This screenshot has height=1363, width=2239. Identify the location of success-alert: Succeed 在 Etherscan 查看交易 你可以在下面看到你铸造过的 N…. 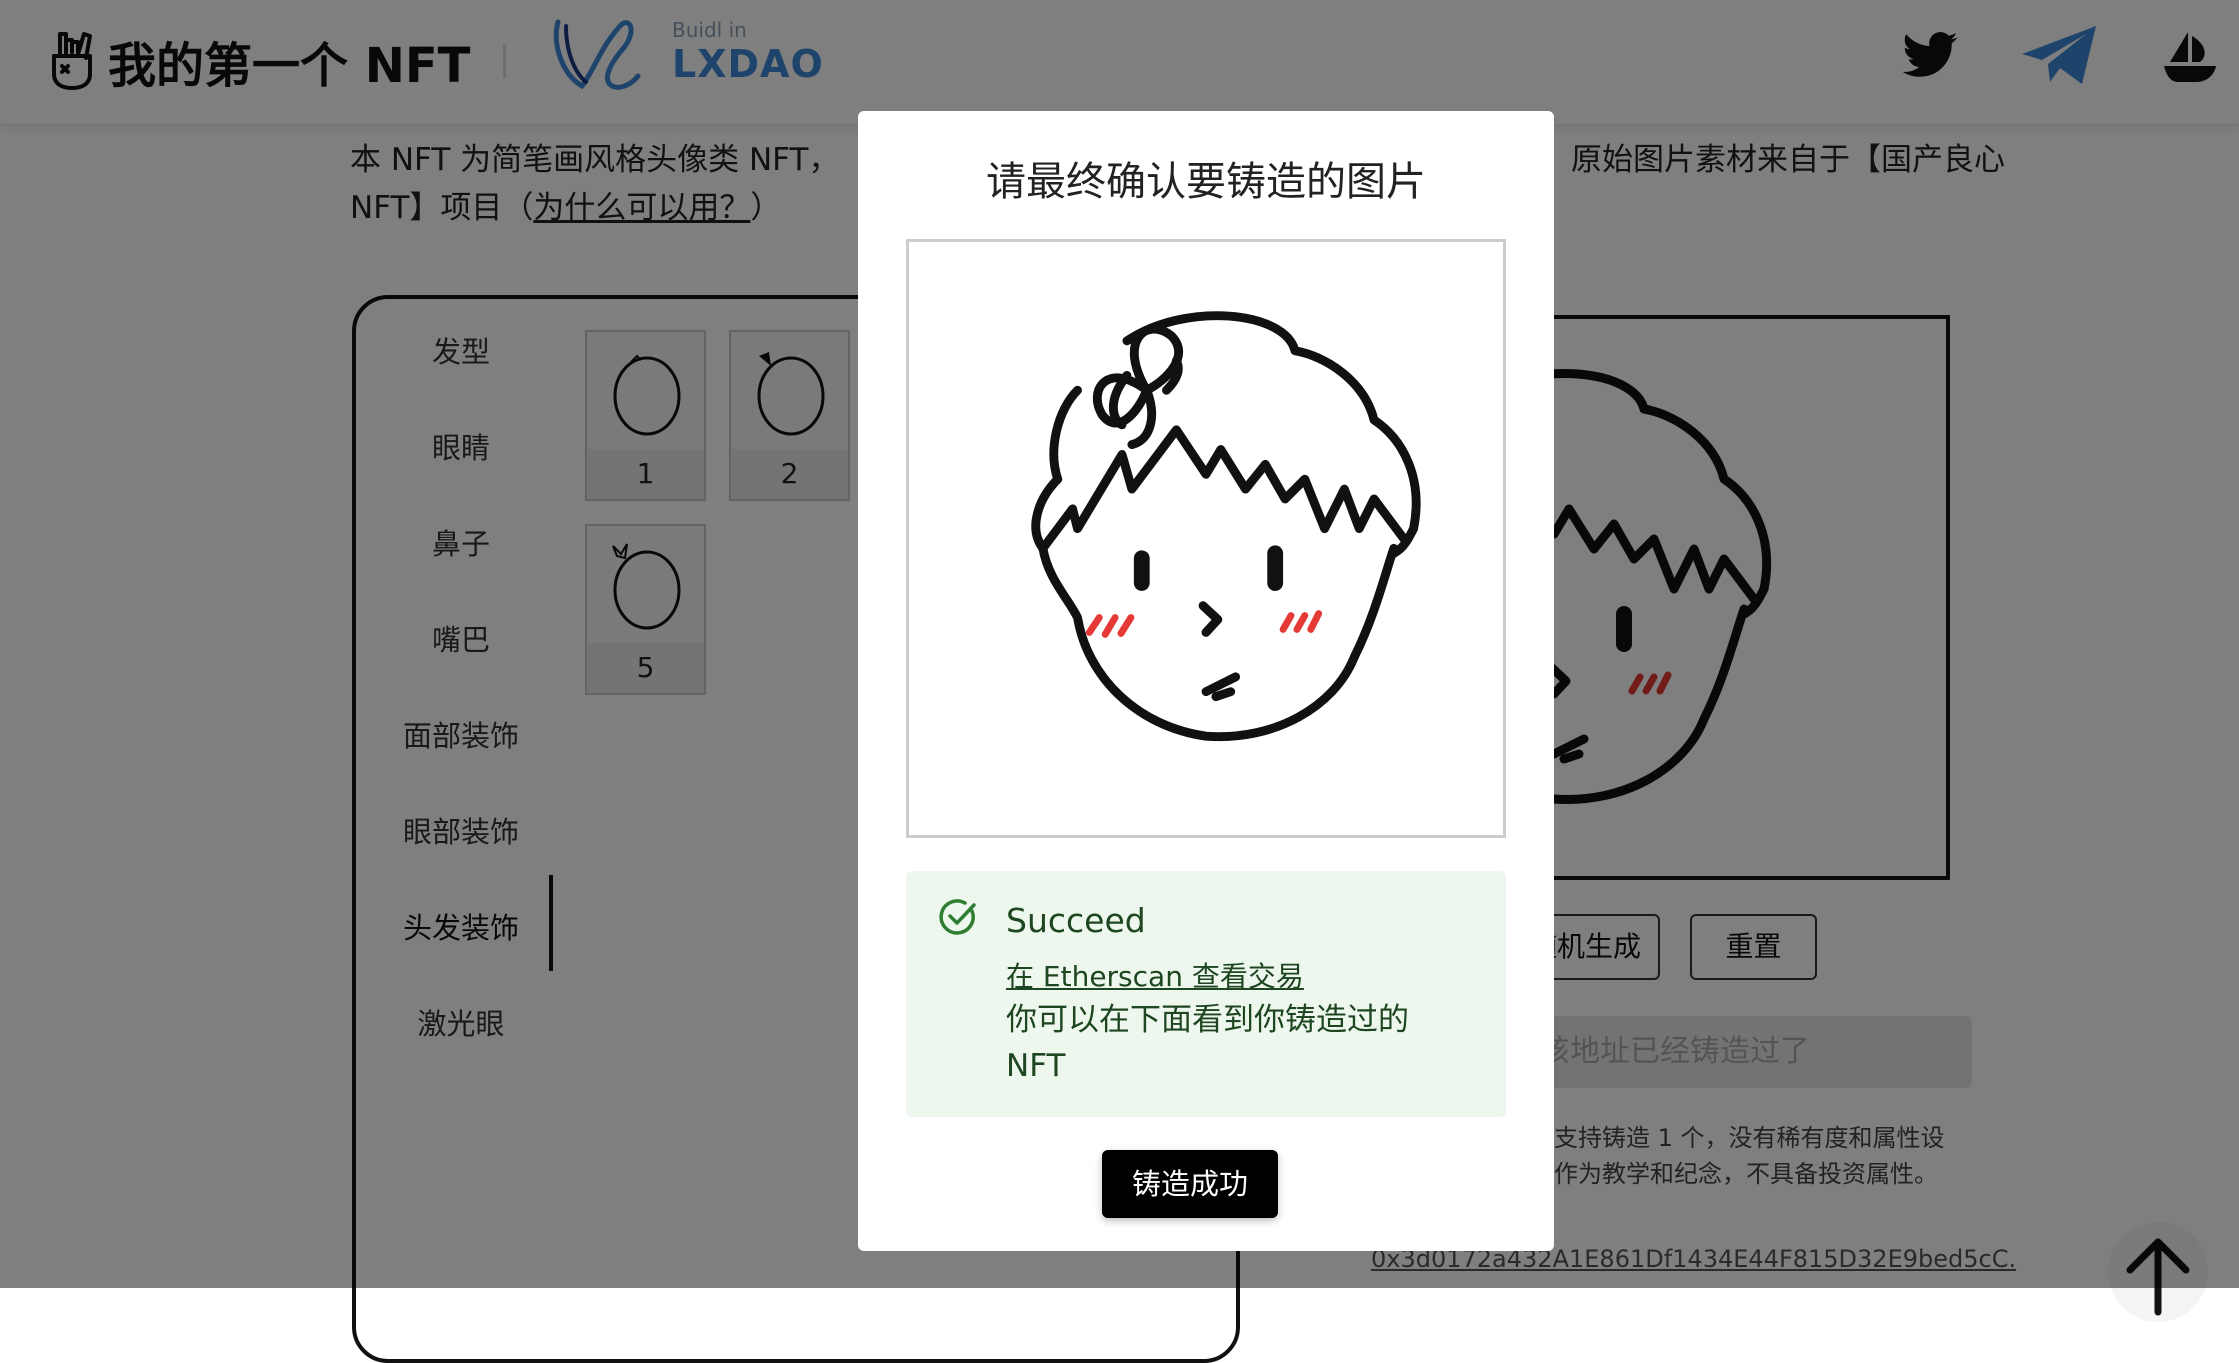
(1206, 994).